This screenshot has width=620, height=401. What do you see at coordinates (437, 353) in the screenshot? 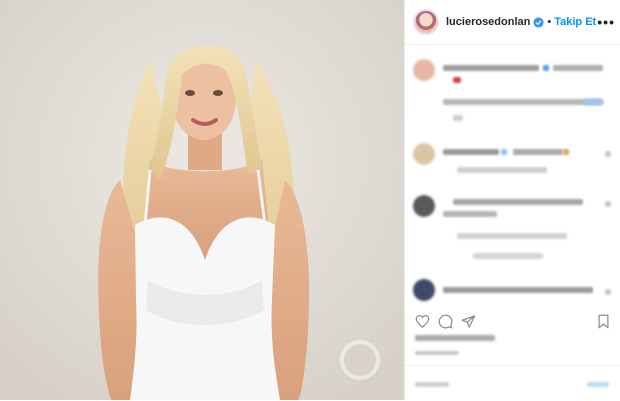
I see `post-date-redacted` at bounding box center [437, 353].